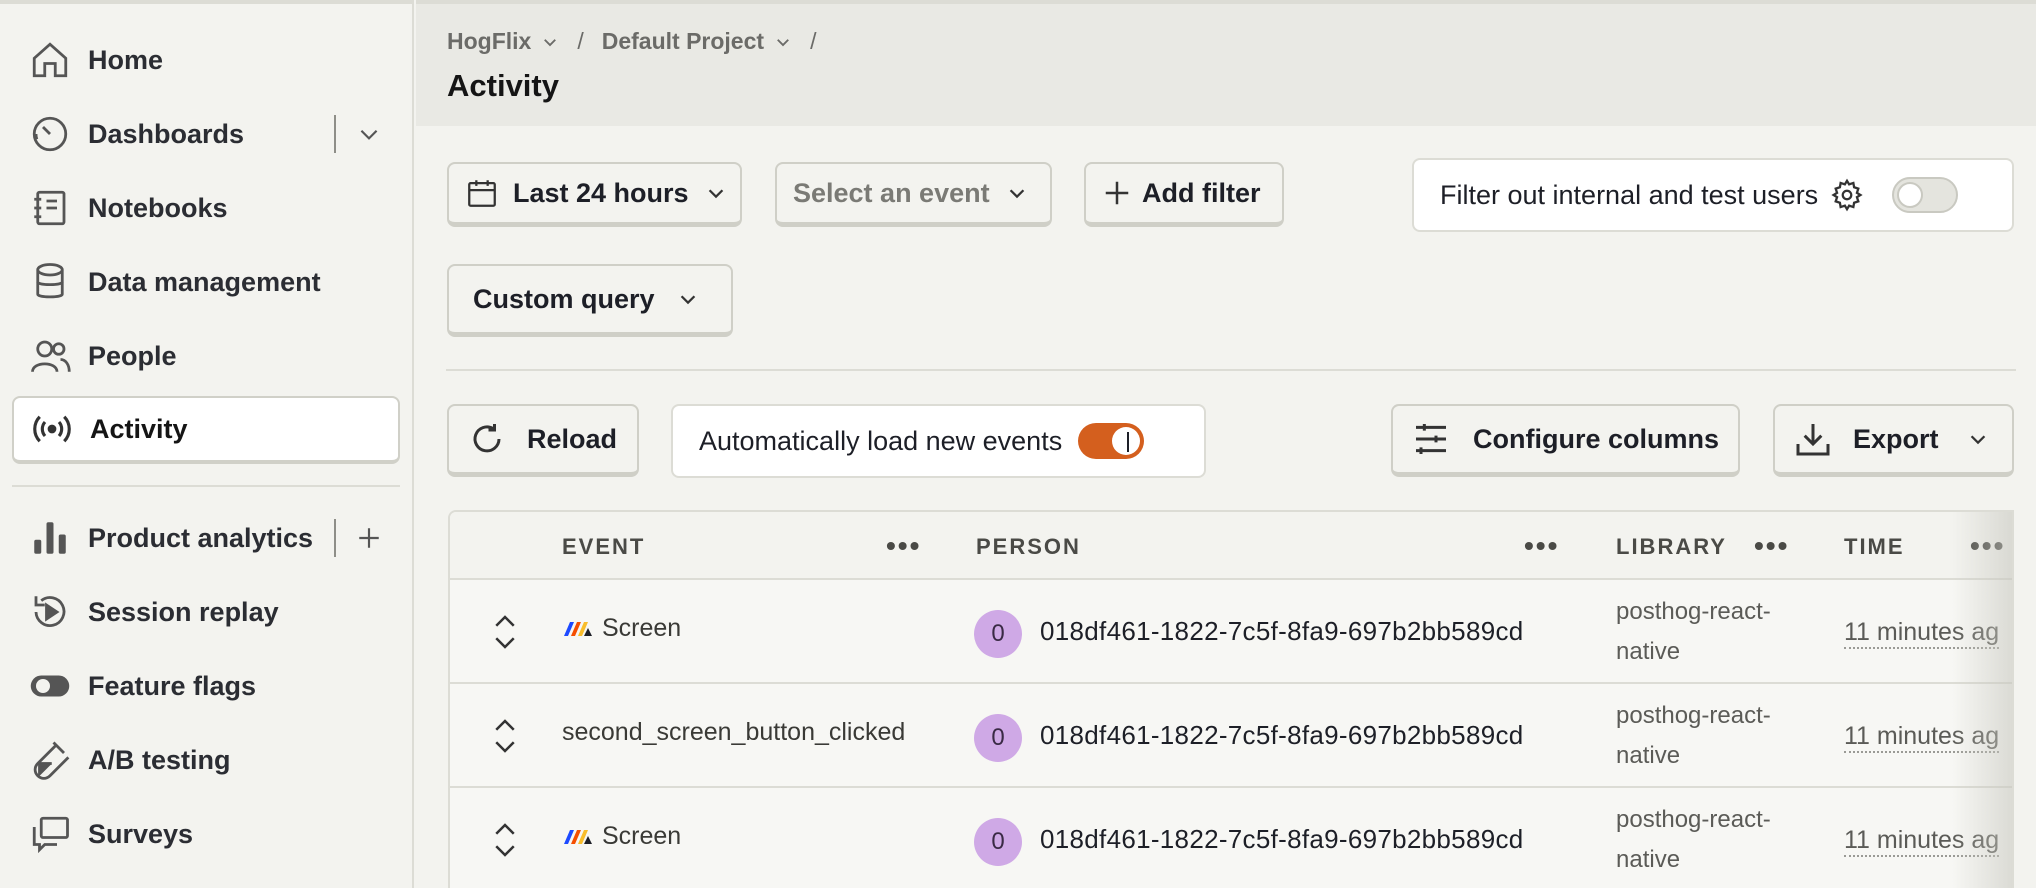 Image resolution: width=2036 pixels, height=888 pixels. I want to click on sidebar-item-data-management: Data management, so click(206, 282).